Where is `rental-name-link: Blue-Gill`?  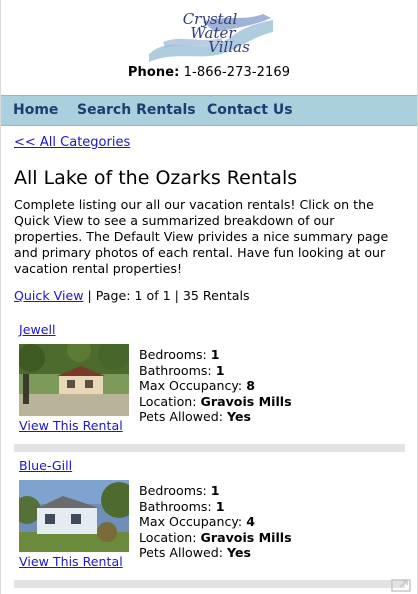 rental-name-link: Blue-Gill is located at coordinates (45, 465).